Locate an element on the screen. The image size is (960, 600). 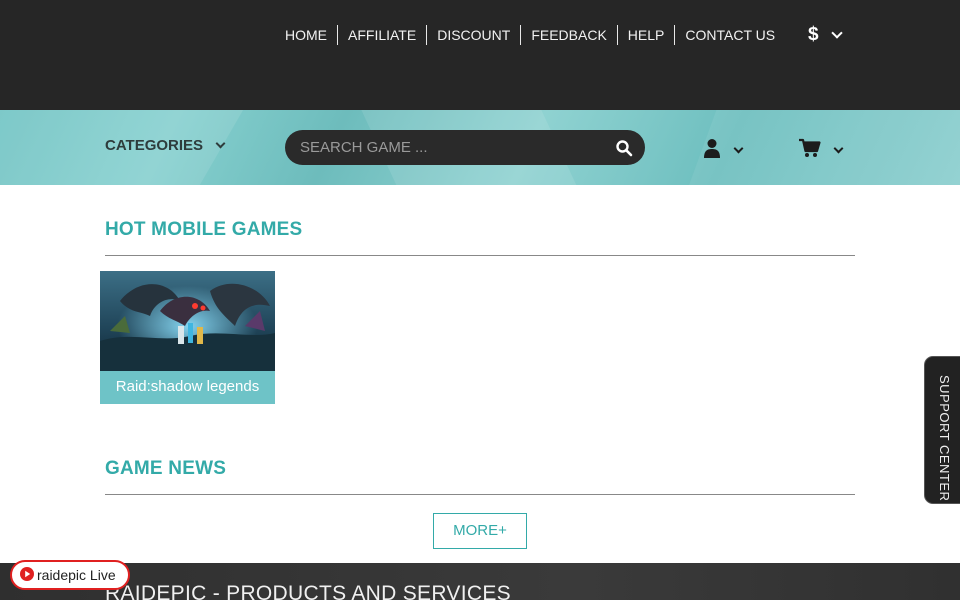
support-center-label: SUPPORT CENTER is located at coordinates (944, 438).